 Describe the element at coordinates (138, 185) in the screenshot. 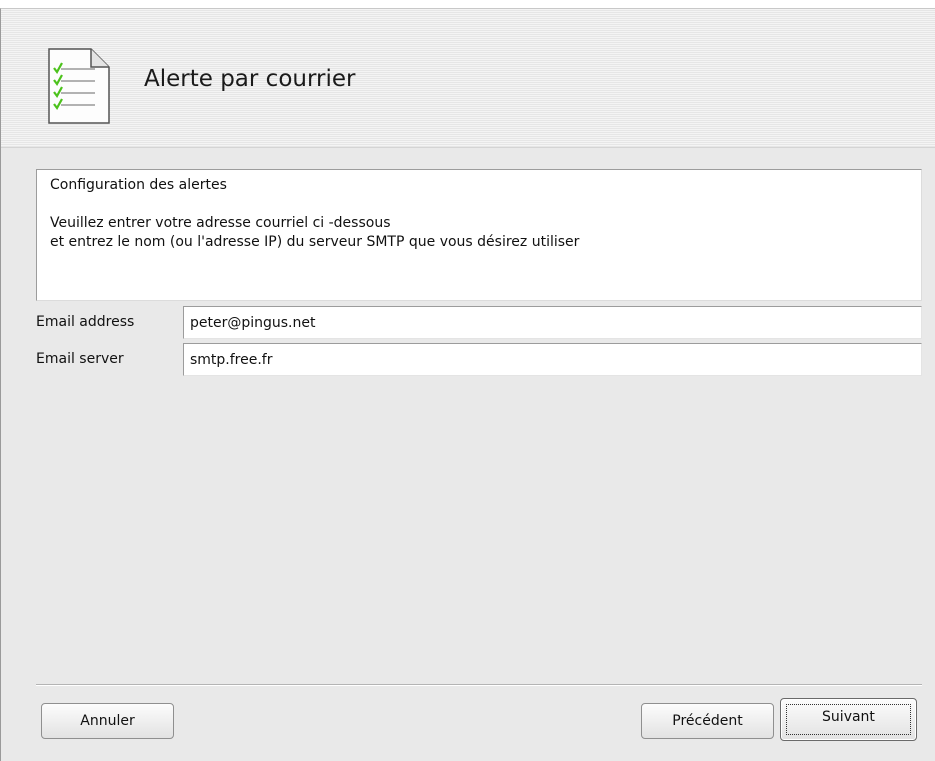

I see `instructions-heading: Configuration des alertes` at that location.